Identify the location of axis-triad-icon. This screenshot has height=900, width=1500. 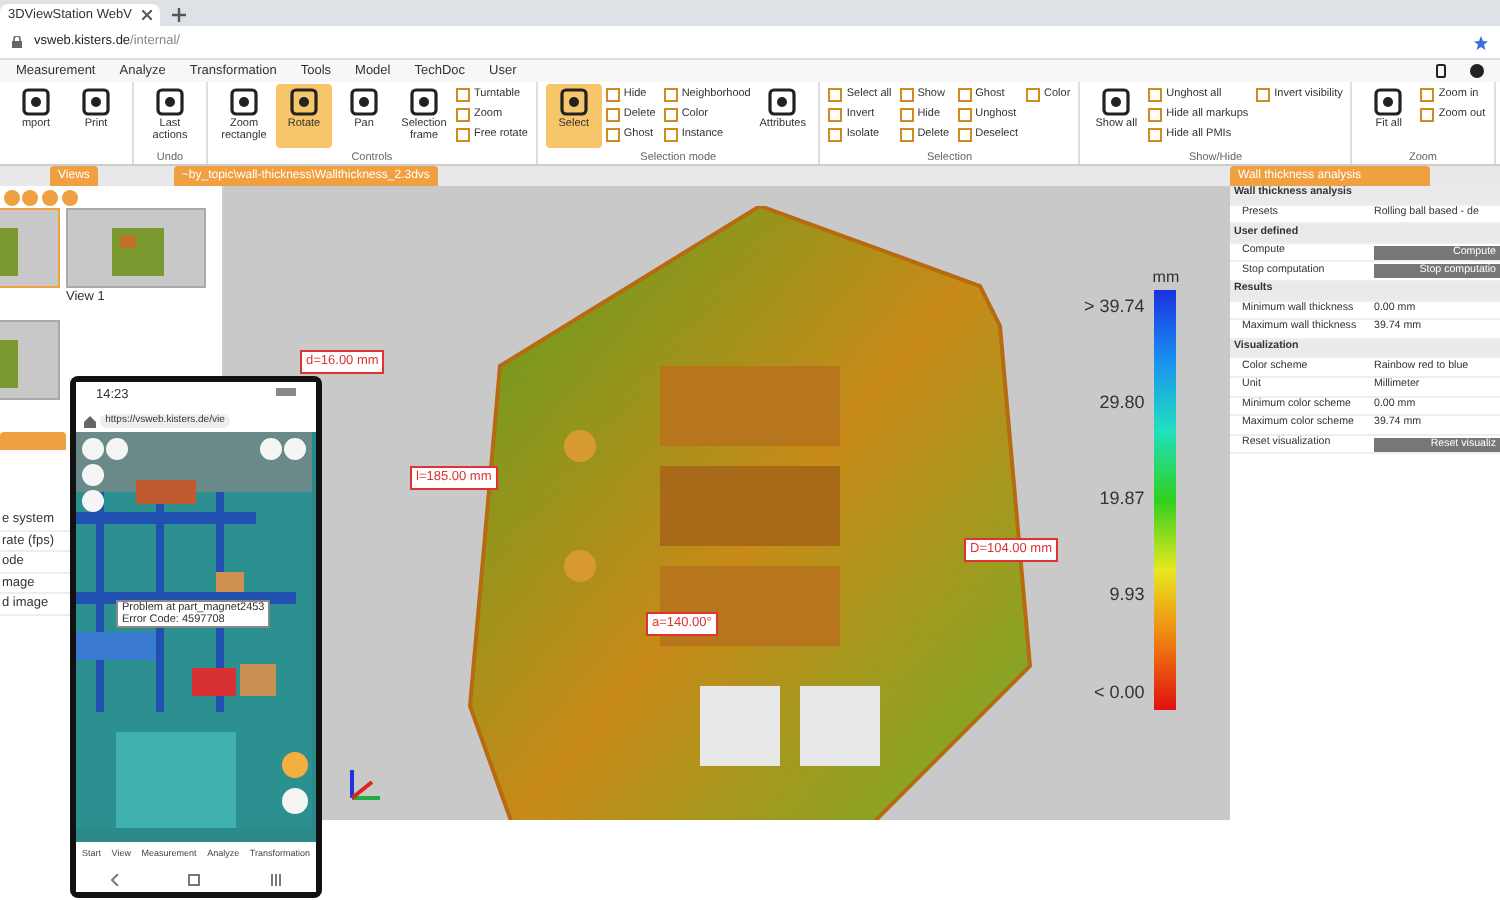
(364, 786).